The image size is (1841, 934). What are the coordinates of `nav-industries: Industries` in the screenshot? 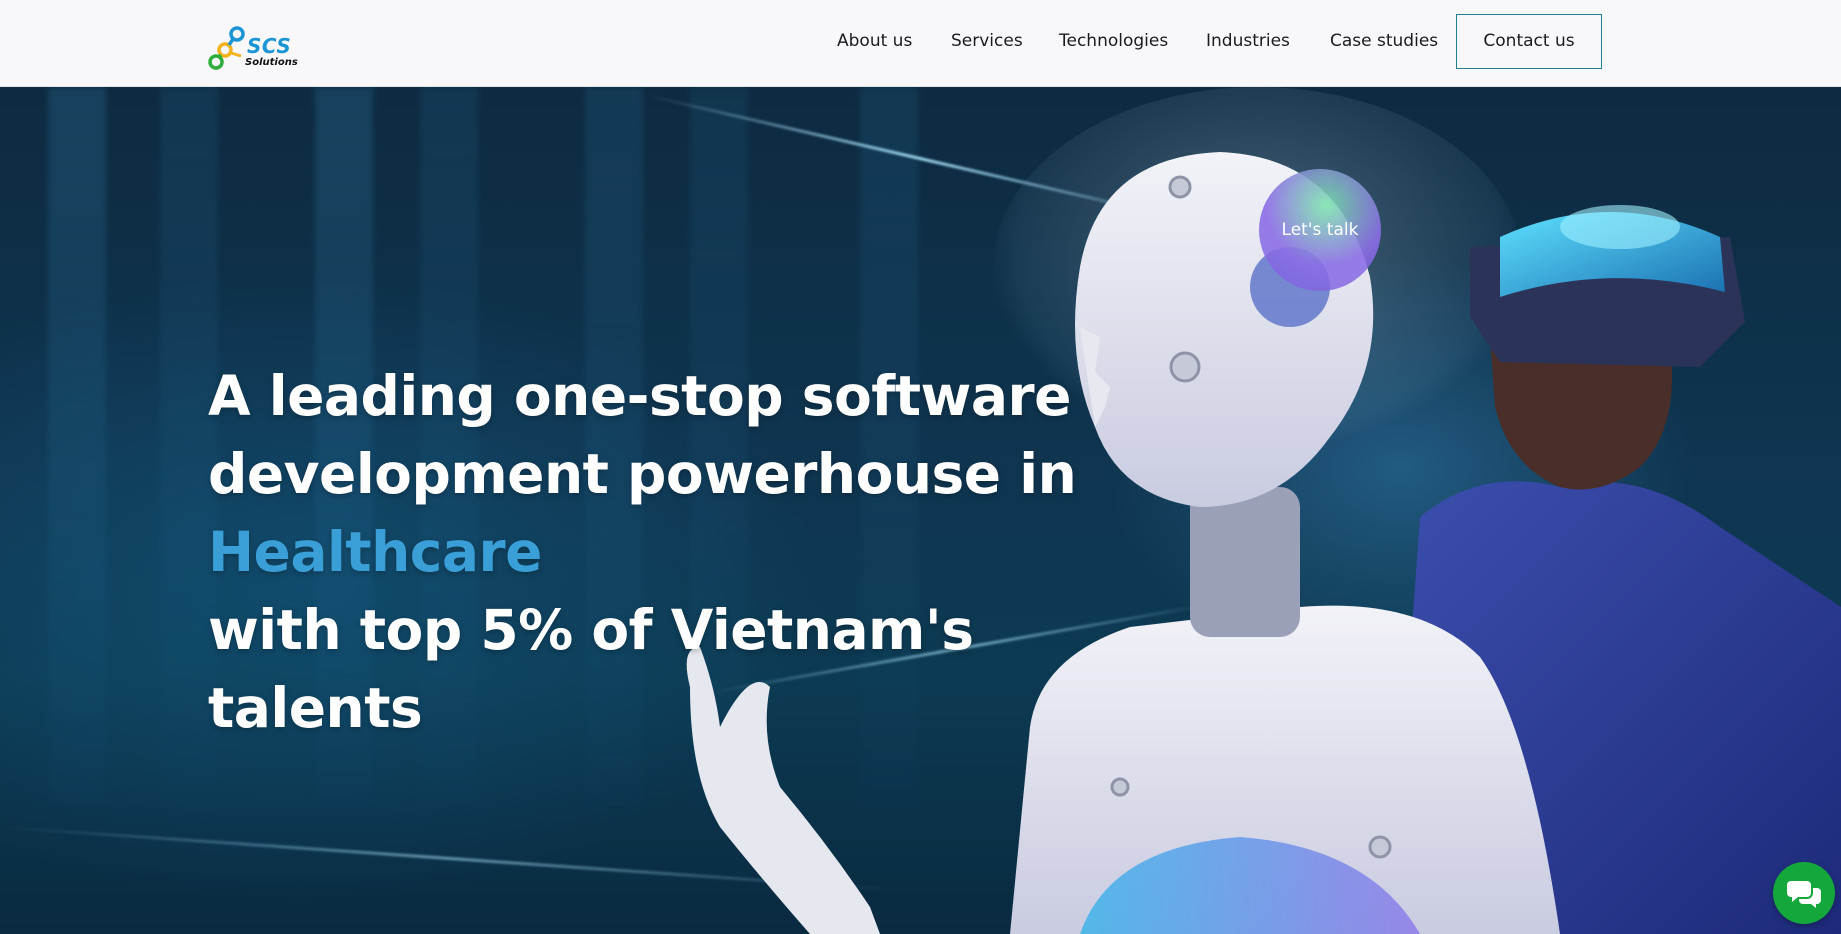 It's located at (1248, 41).